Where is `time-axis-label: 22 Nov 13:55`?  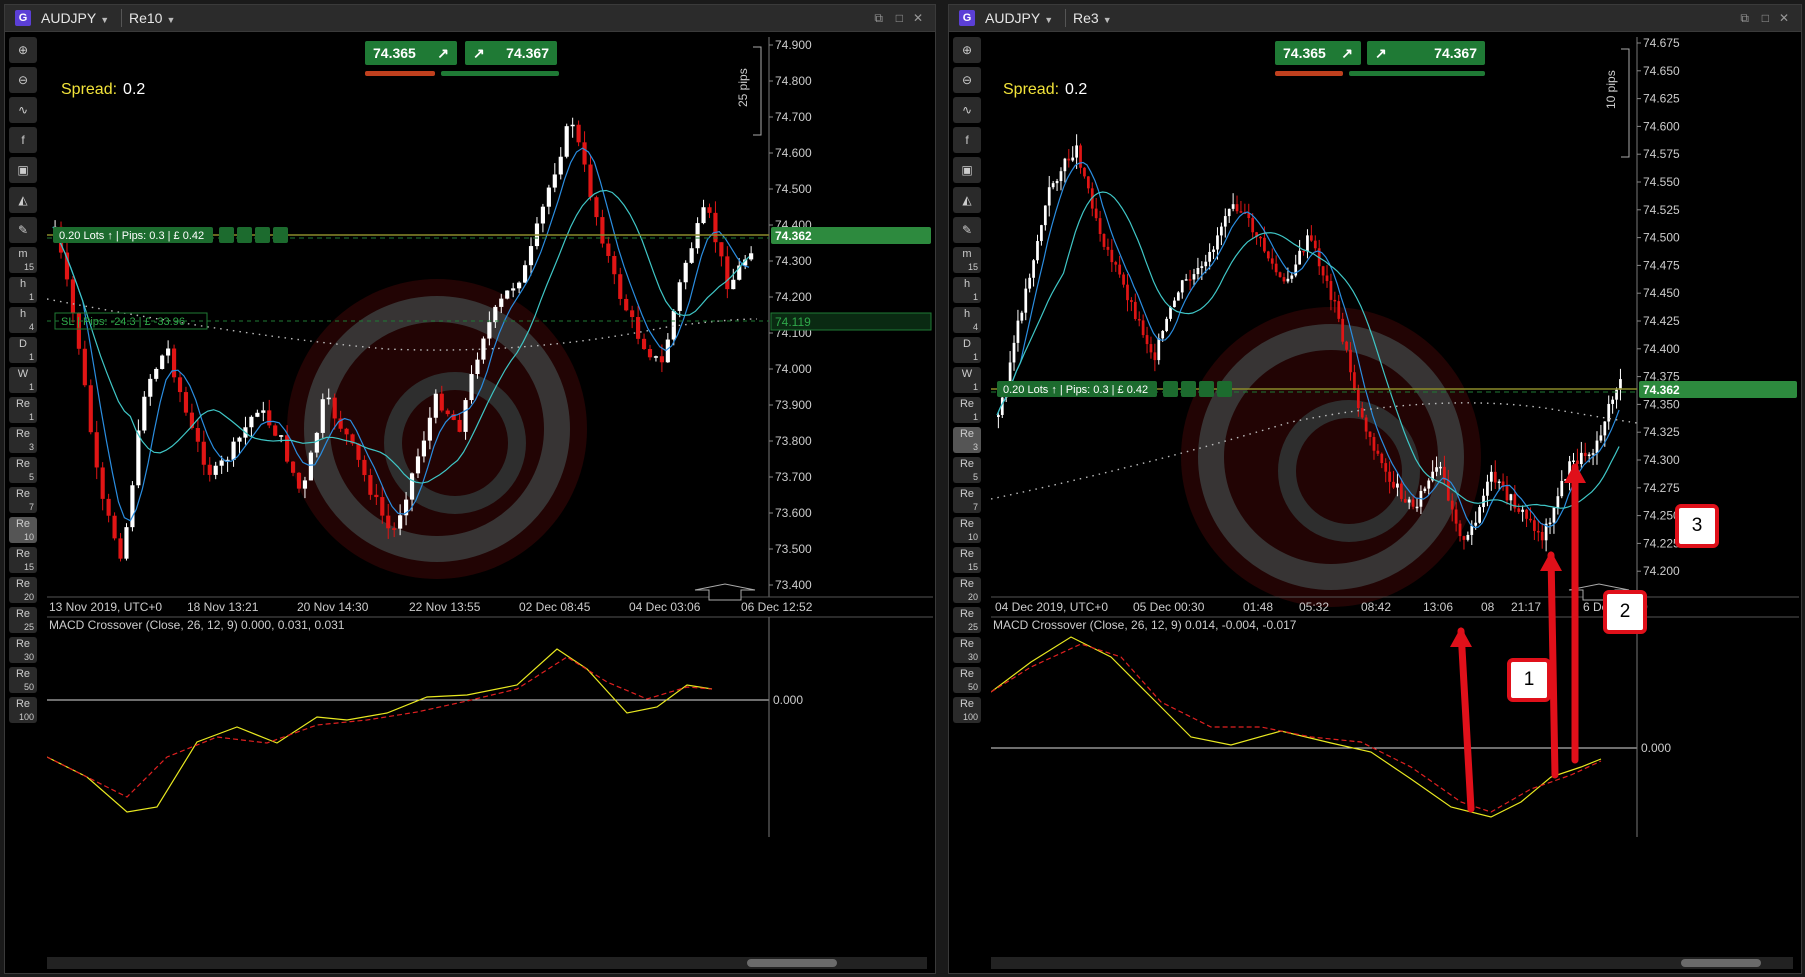
time-axis-label: 22 Nov 13:55 is located at coordinates (445, 607).